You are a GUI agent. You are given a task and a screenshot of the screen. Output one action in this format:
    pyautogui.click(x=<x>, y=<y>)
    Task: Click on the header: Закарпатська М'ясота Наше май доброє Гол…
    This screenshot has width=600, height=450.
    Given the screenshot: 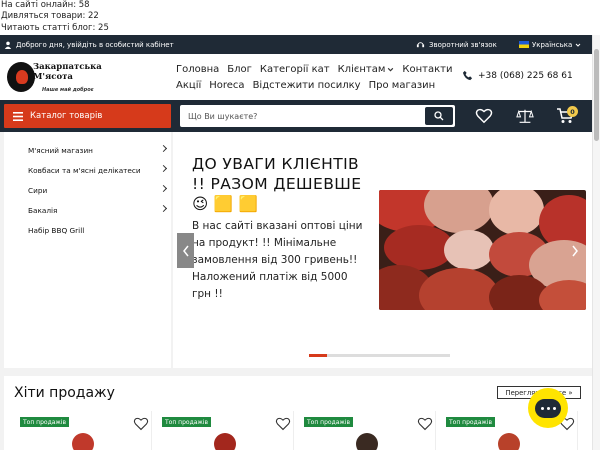 What is the action you would take?
    pyautogui.click(x=296, y=77)
    